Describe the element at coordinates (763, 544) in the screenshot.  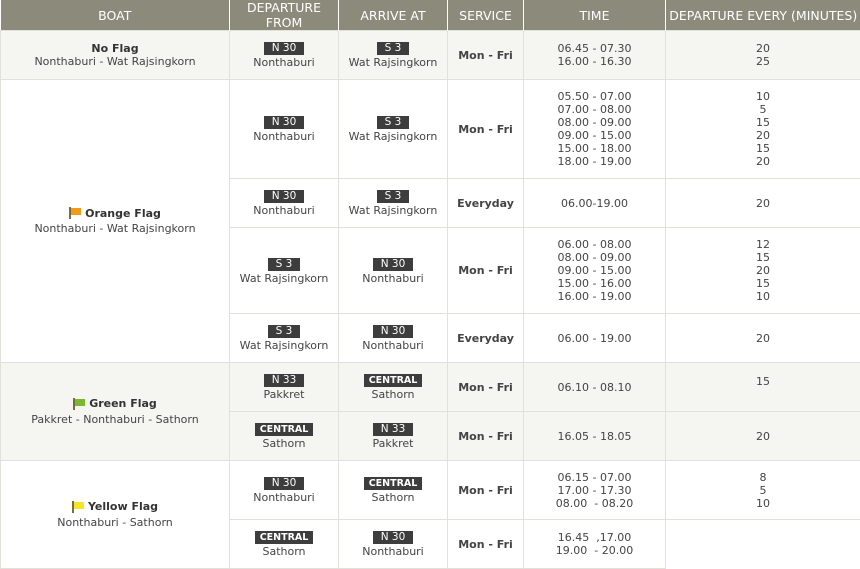
I see `frequency-cell` at that location.